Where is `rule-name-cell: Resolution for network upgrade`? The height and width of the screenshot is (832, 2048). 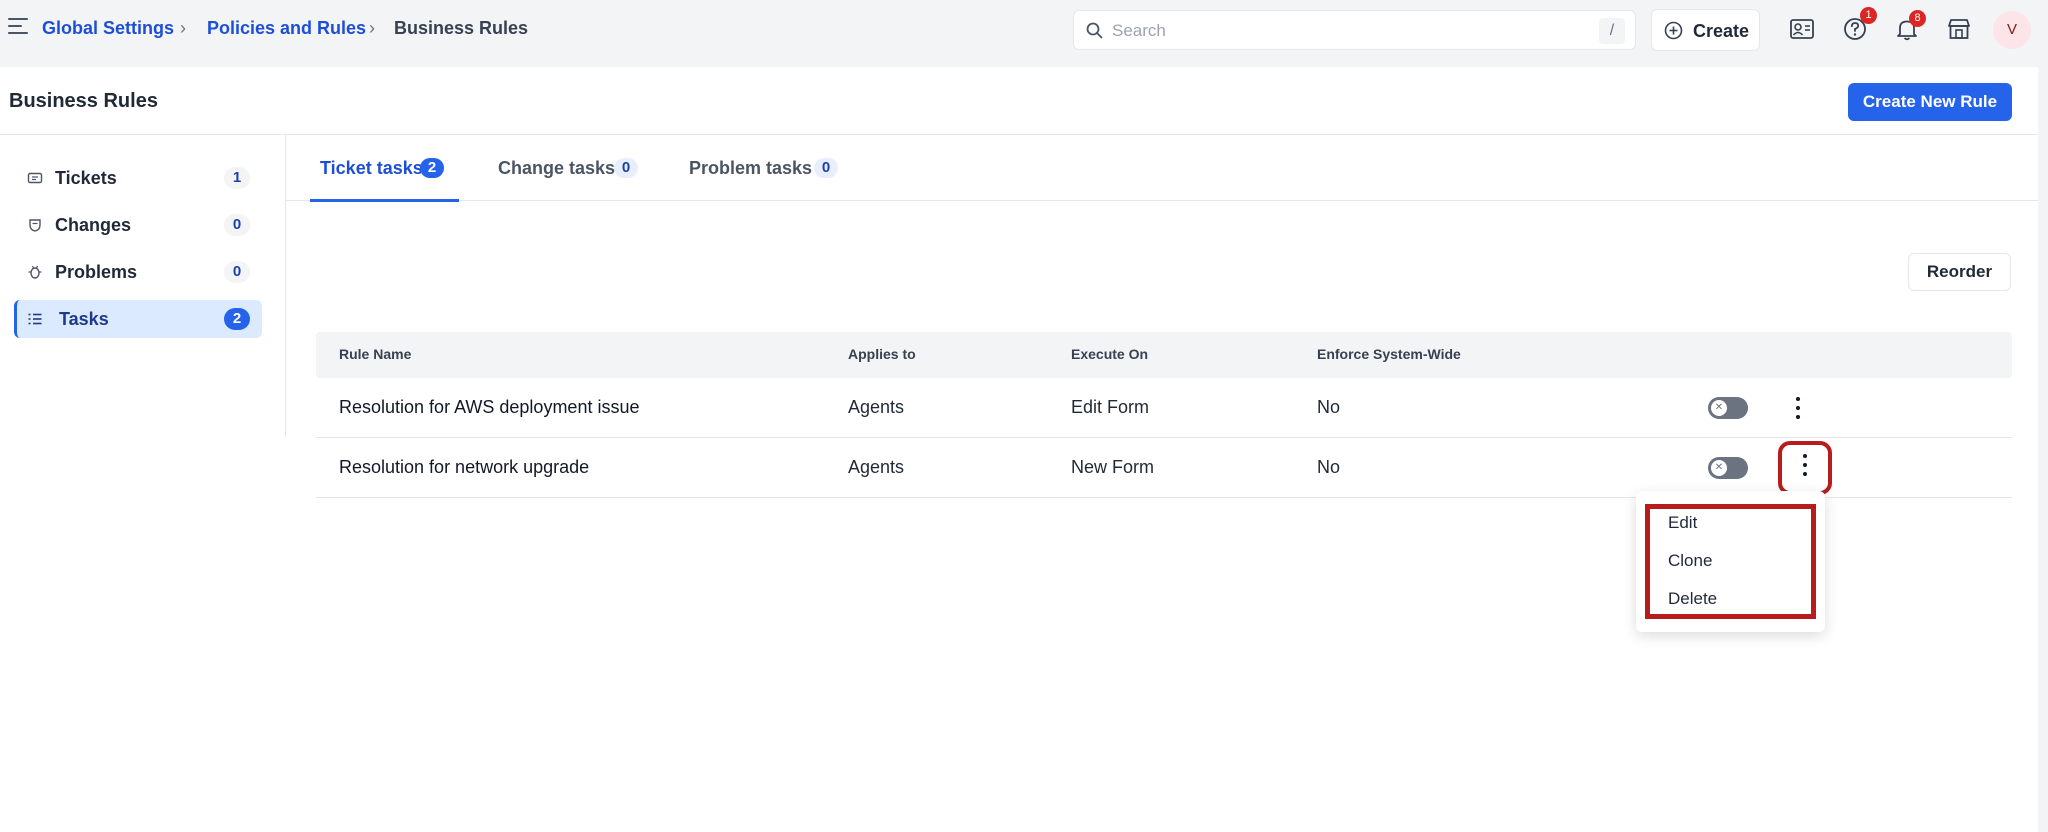 rule-name-cell: Resolution for network upgrade is located at coordinates (464, 467).